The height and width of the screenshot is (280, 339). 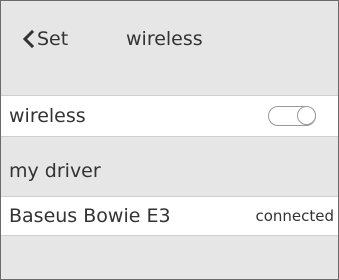 What do you see at coordinates (294, 216) in the screenshot?
I see `device-status: connected` at bounding box center [294, 216].